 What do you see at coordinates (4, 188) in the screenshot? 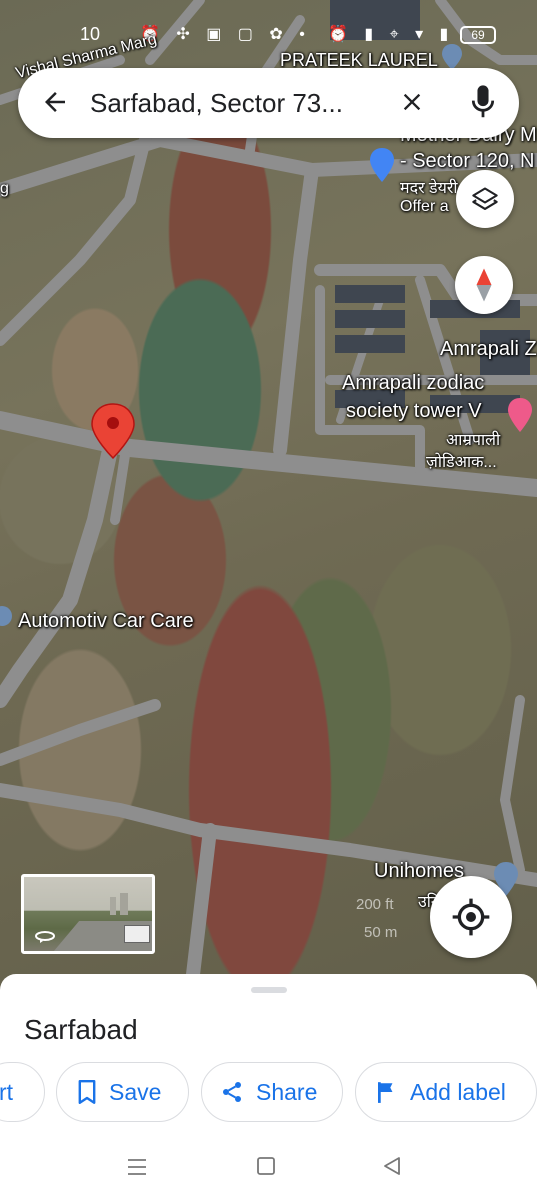
I see `edge-label: g` at bounding box center [4, 188].